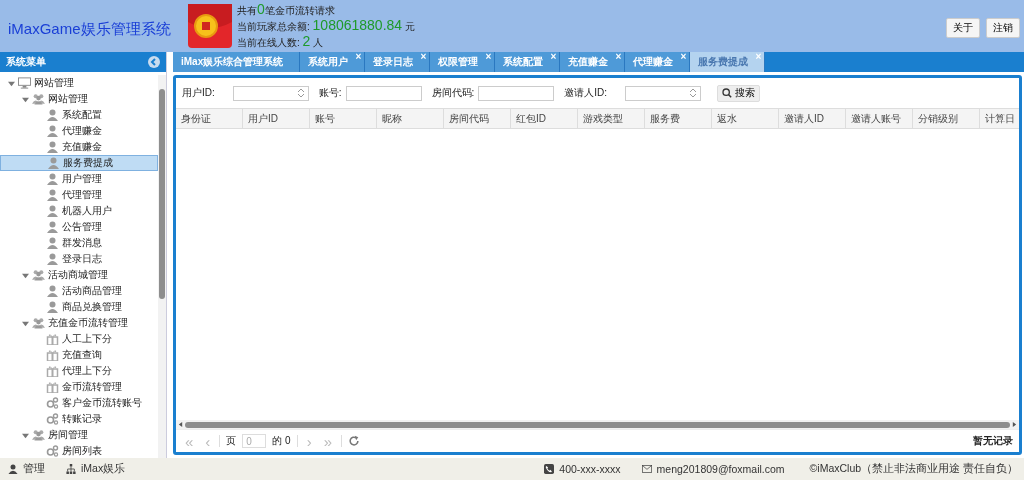  What do you see at coordinates (477, 118) in the screenshot?
I see `column-header: 房间代码` at bounding box center [477, 118].